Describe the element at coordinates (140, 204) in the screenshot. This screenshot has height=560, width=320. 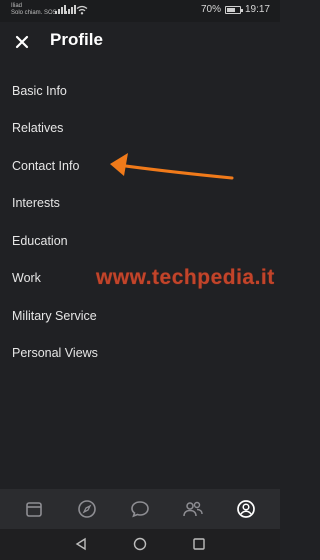
I see `menu-item-interests: Interests` at that location.